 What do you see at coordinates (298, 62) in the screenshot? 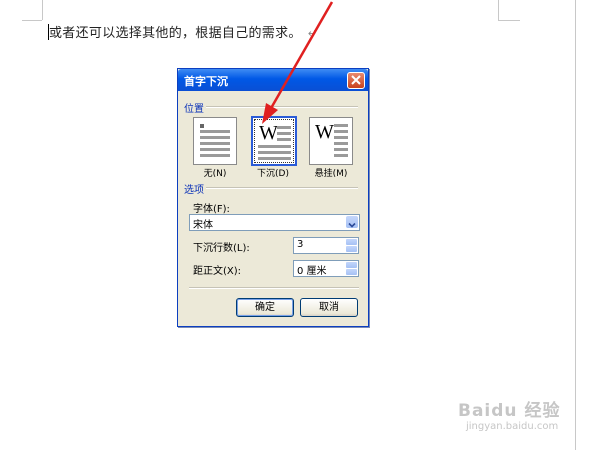
I see `annotation-arrow` at bounding box center [298, 62].